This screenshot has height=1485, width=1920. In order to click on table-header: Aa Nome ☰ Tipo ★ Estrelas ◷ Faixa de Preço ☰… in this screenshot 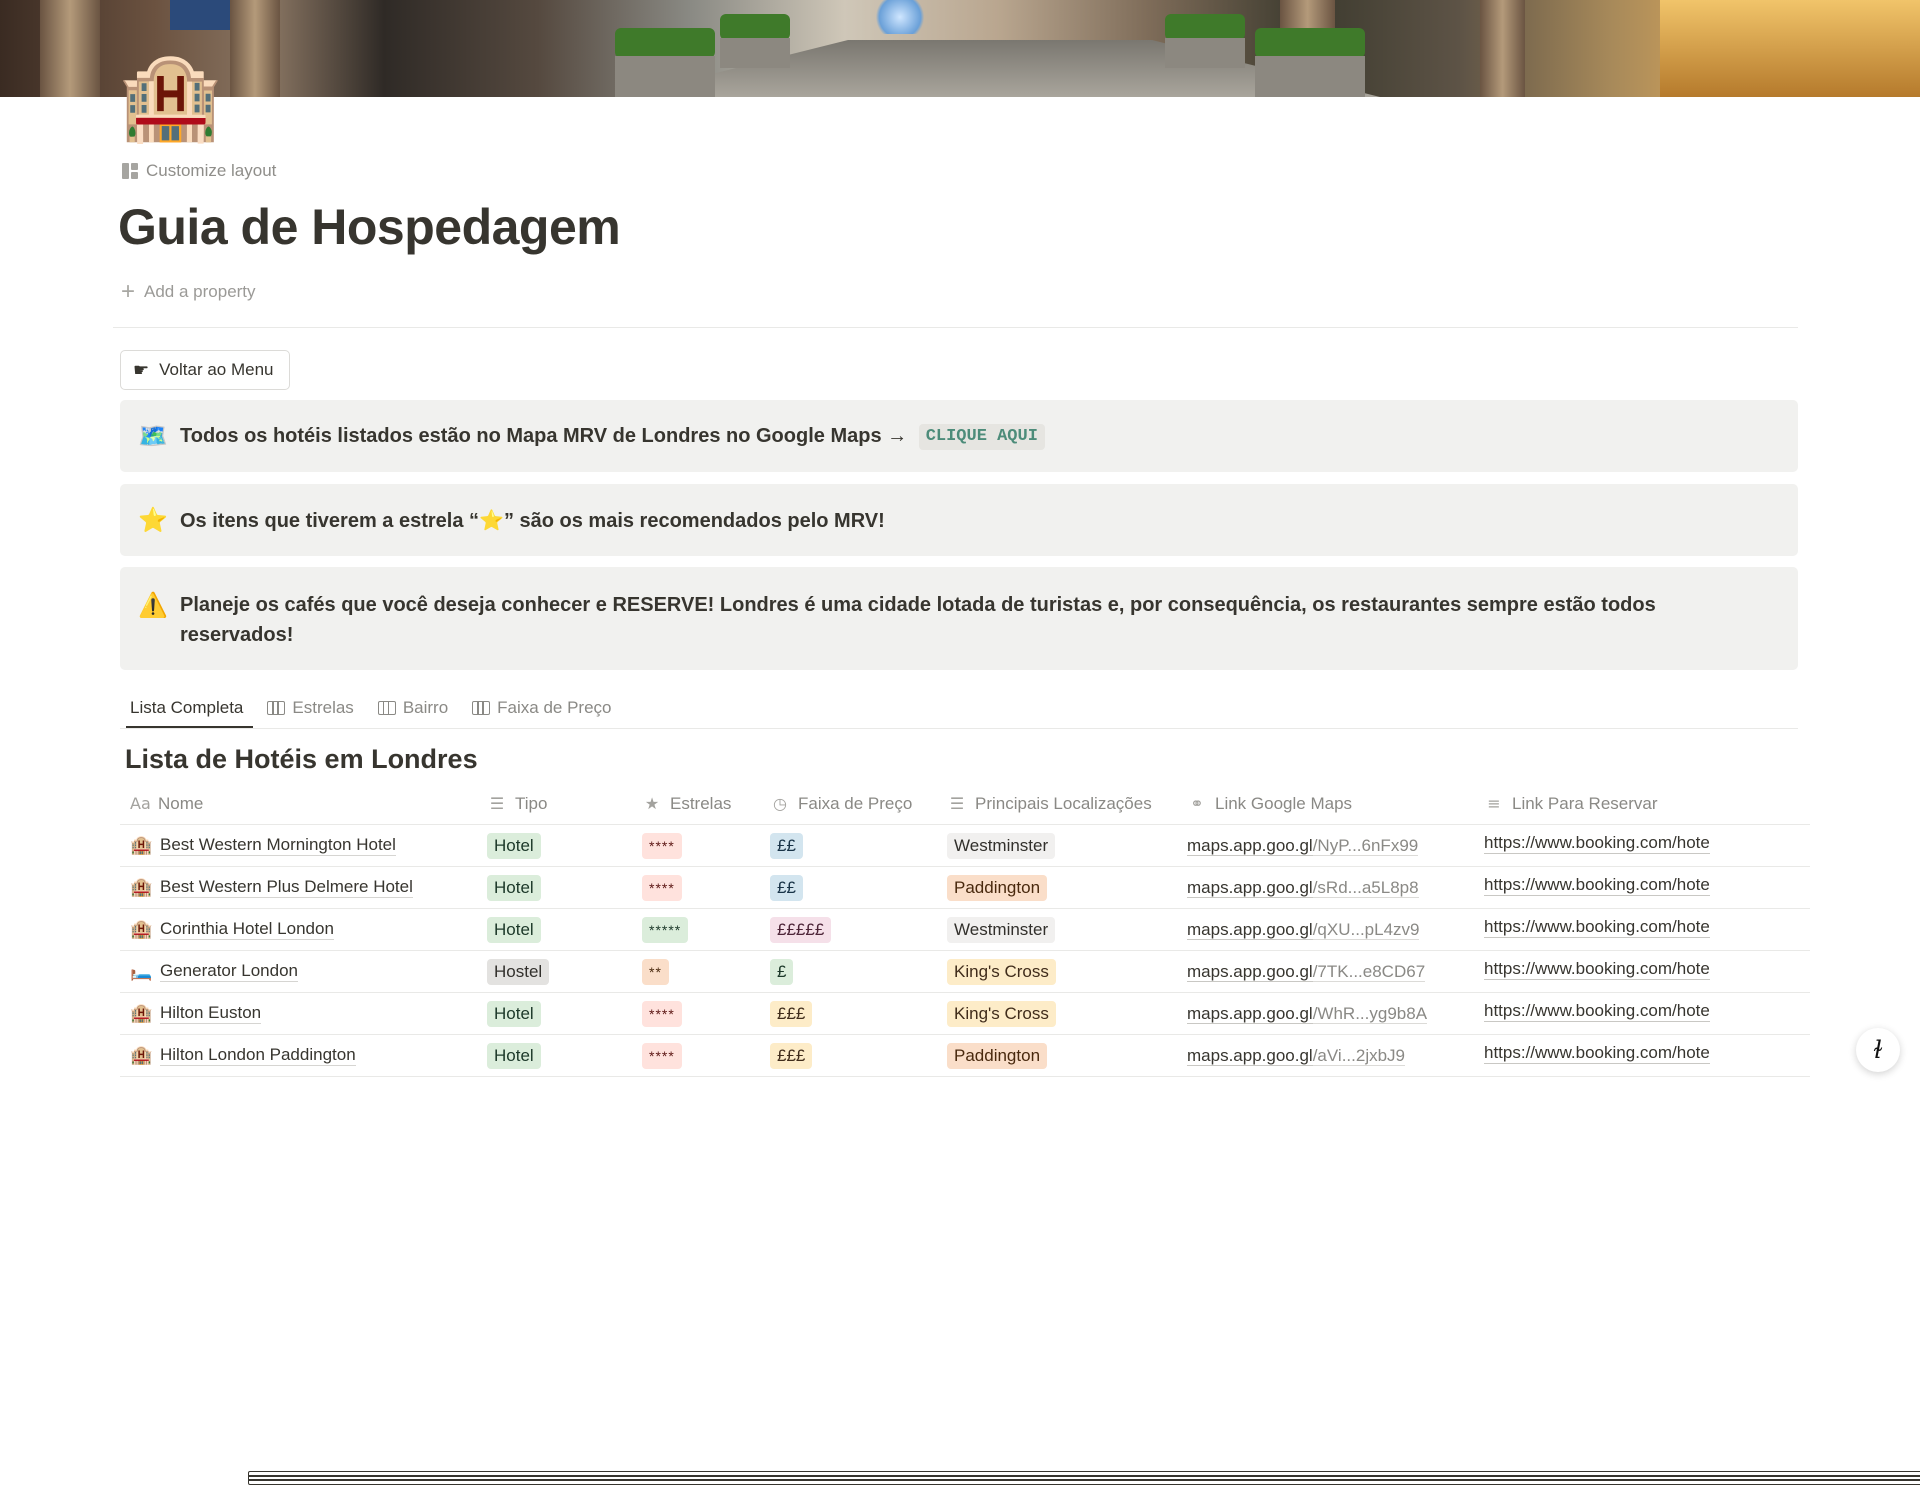, I will do `click(965, 804)`.